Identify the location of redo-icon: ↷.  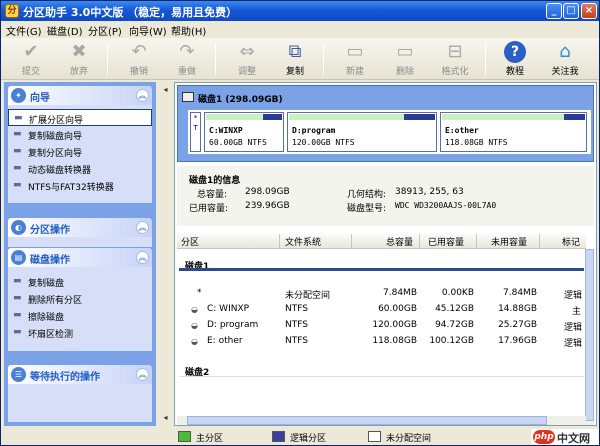
(187, 51).